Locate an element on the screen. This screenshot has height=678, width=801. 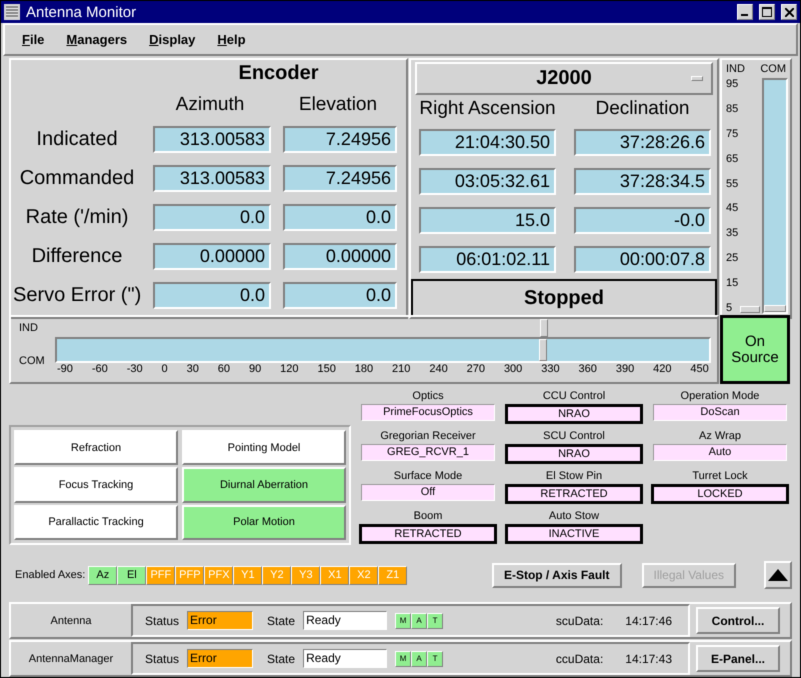
toggle-button: Parallactic Tracking is located at coordinates (96, 522).